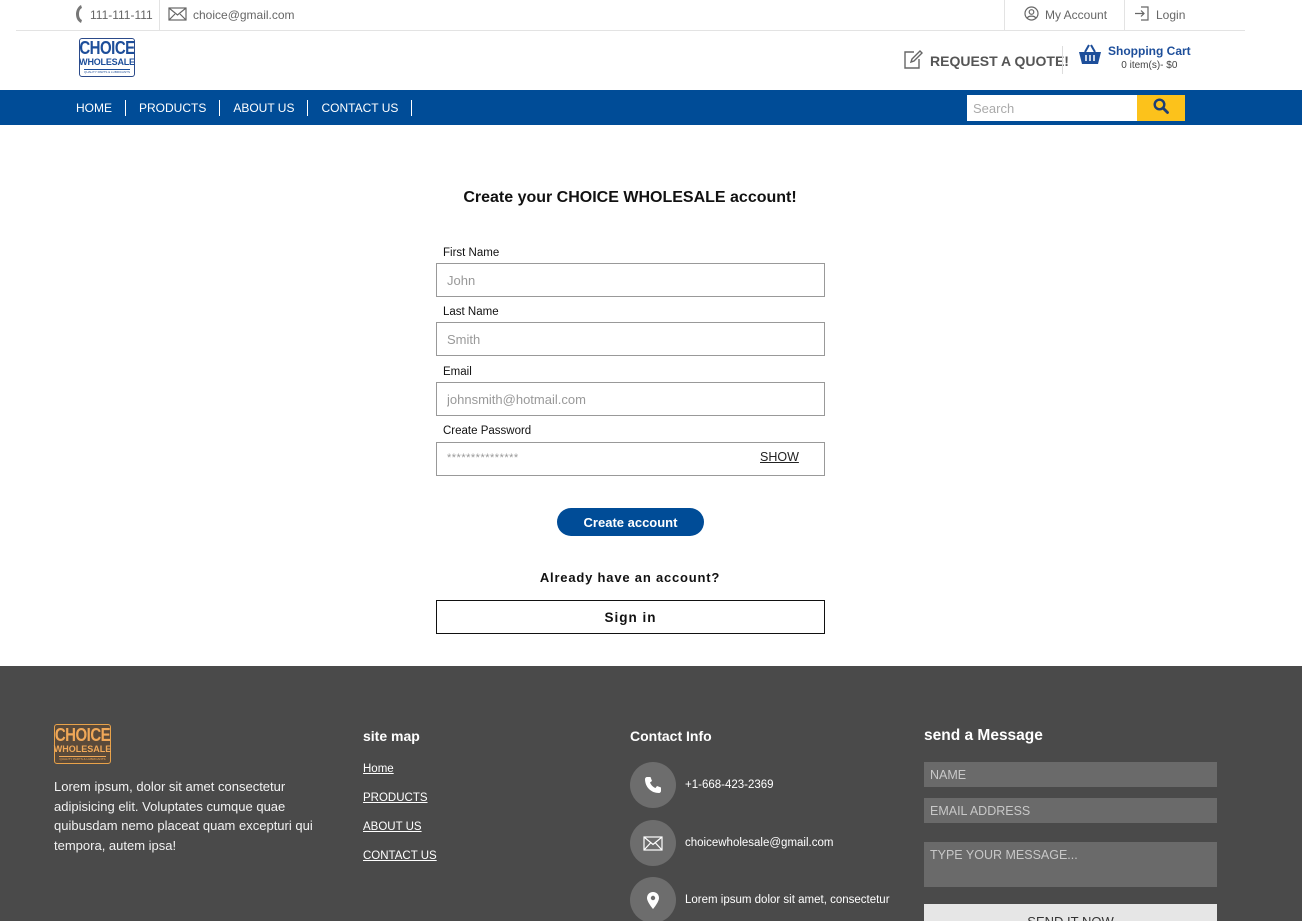 This screenshot has width=1302, height=921. Describe the element at coordinates (671, 736) in the screenshot. I see `contact-info-heading: Contact Info` at that location.